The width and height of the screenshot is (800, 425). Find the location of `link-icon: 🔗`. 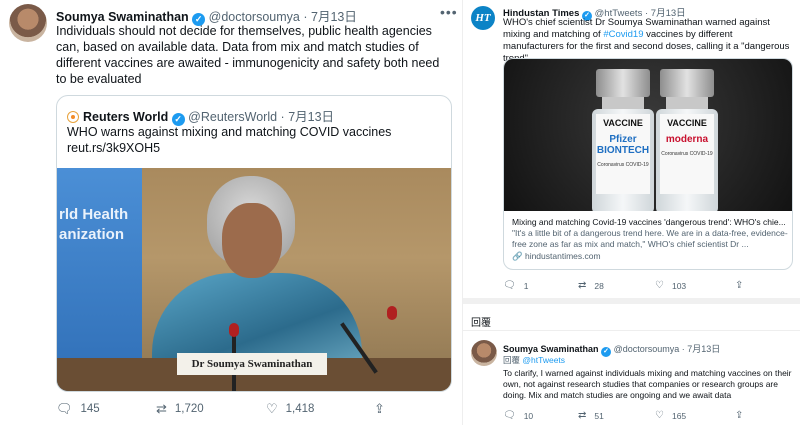

link-icon: 🔗 is located at coordinates (517, 256).